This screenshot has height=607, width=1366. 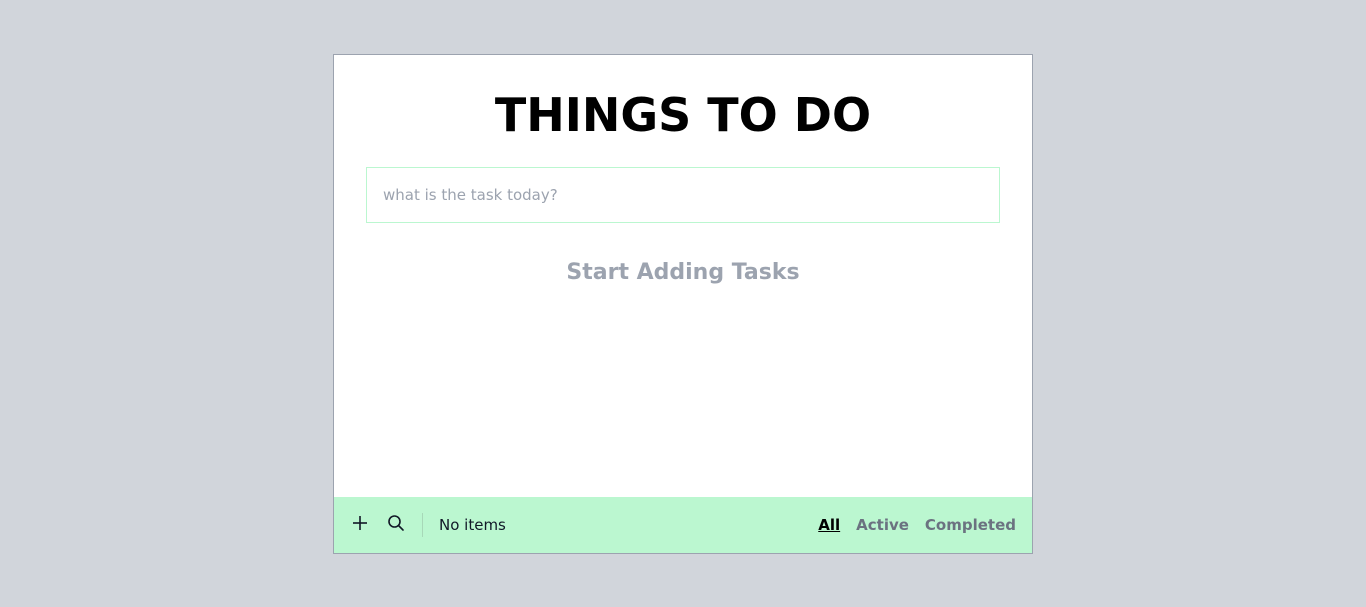 What do you see at coordinates (882, 525) in the screenshot?
I see `filter-active: Active` at bounding box center [882, 525].